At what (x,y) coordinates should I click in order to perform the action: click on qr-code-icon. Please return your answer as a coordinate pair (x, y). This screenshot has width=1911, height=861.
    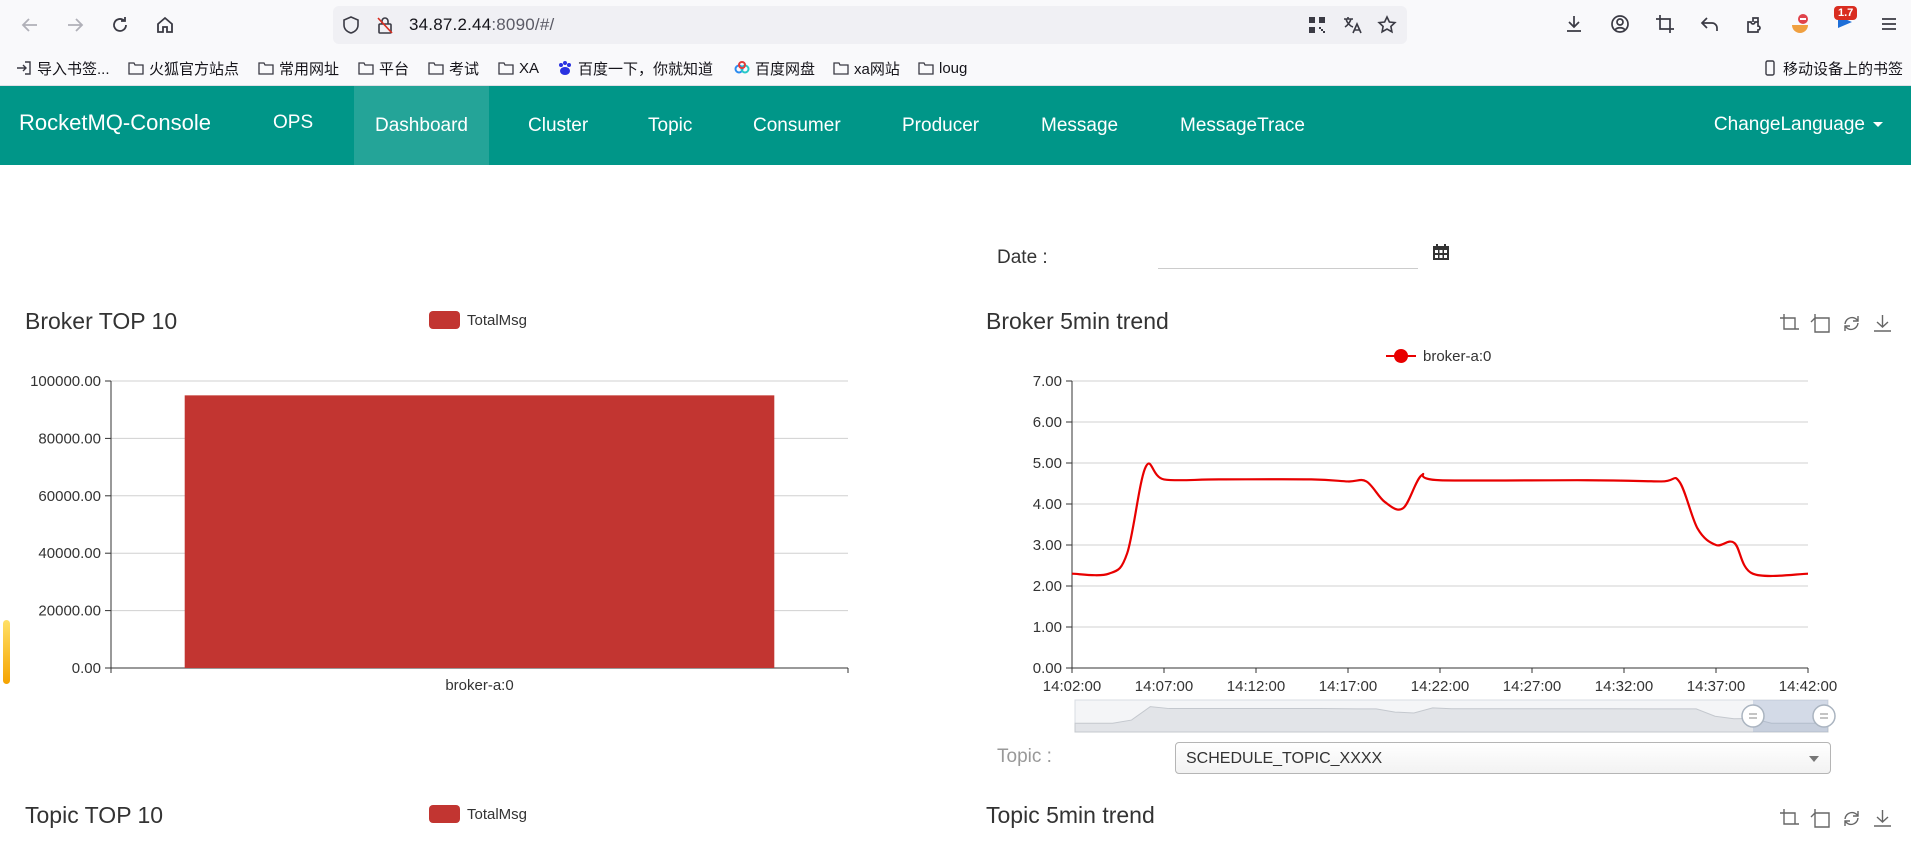
    Looking at the image, I should click on (1317, 25).